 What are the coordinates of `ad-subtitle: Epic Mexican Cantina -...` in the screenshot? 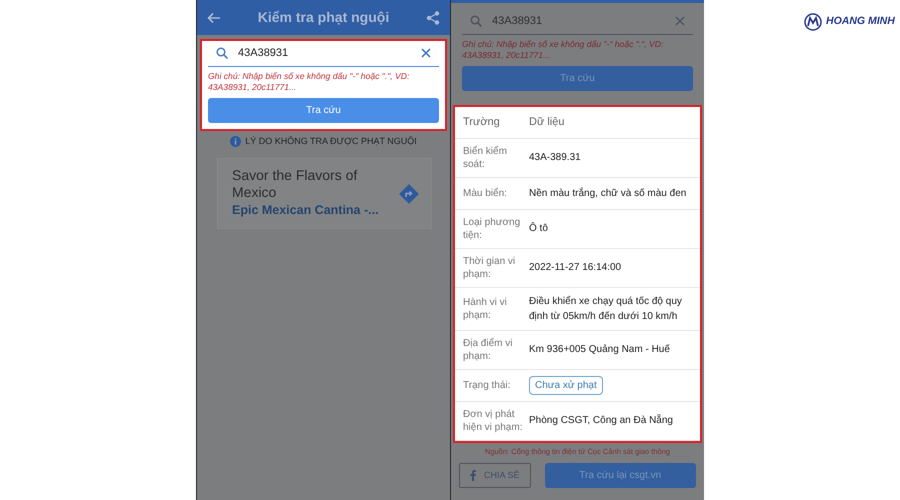 It's located at (306, 210).